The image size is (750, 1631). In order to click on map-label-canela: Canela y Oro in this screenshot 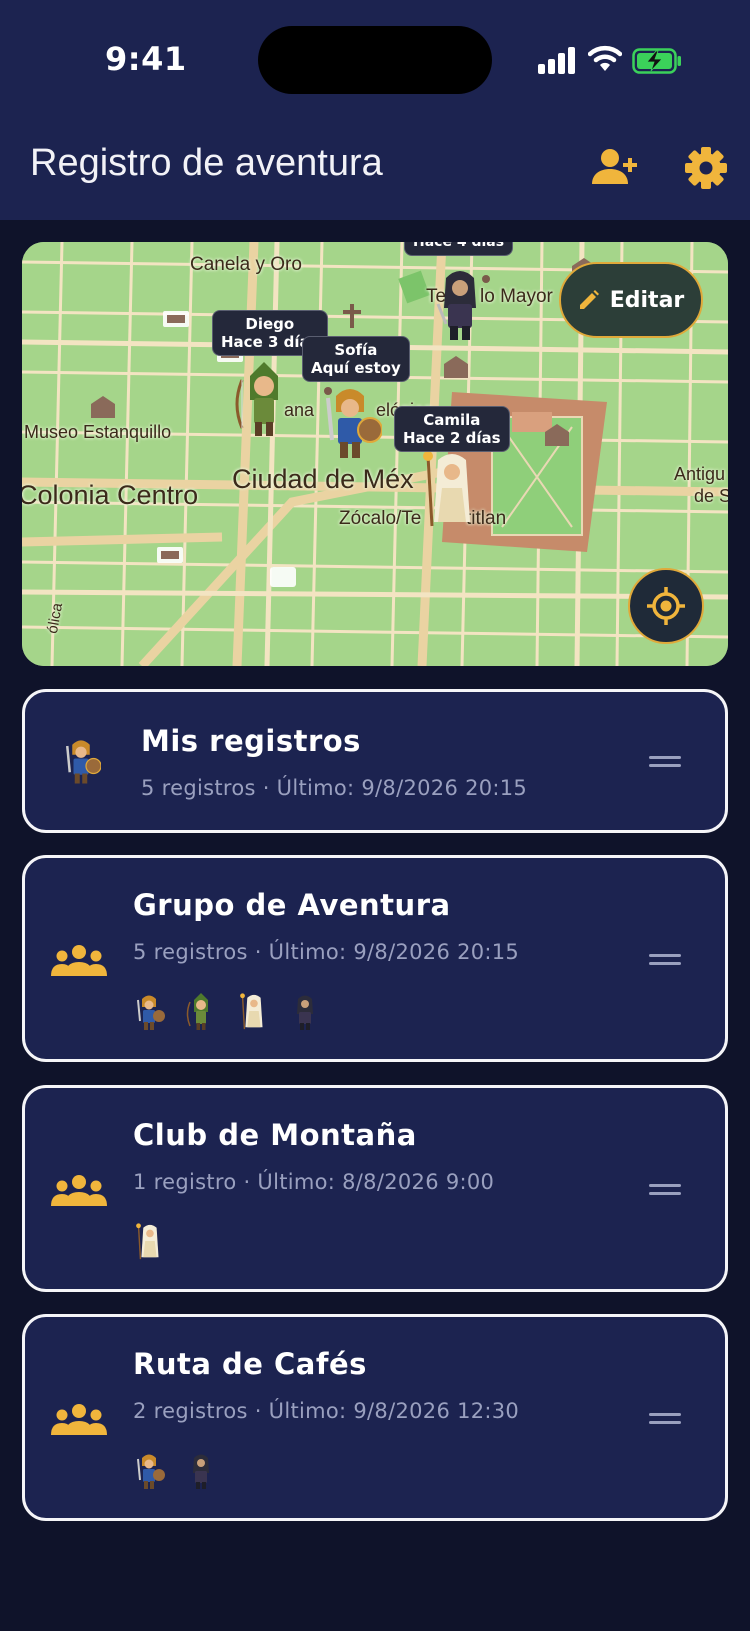, I will do `click(246, 264)`.